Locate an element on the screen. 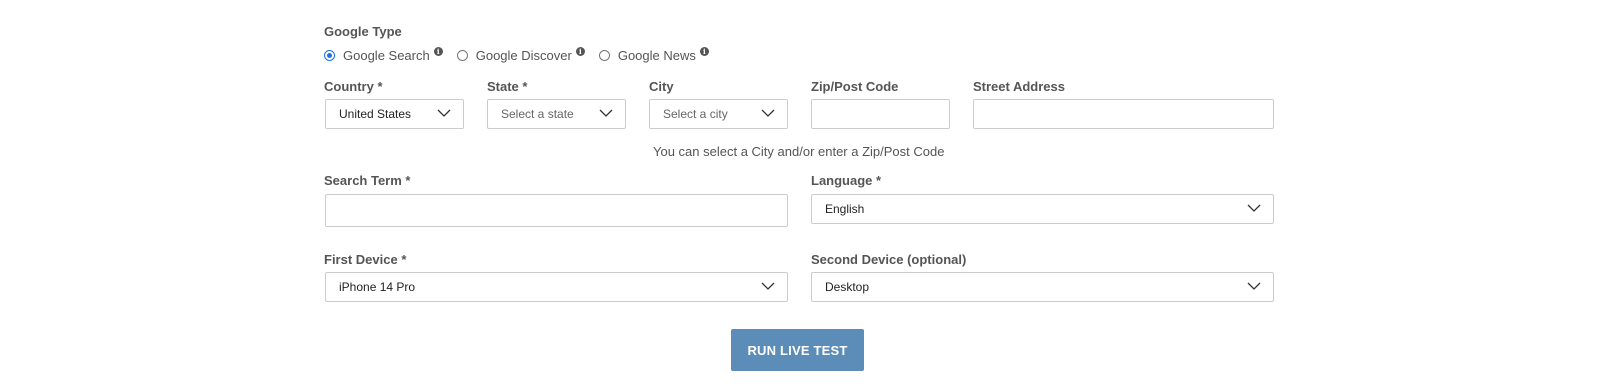 Image resolution: width=1600 pixels, height=388 pixels. language-label: Language * is located at coordinates (846, 180).